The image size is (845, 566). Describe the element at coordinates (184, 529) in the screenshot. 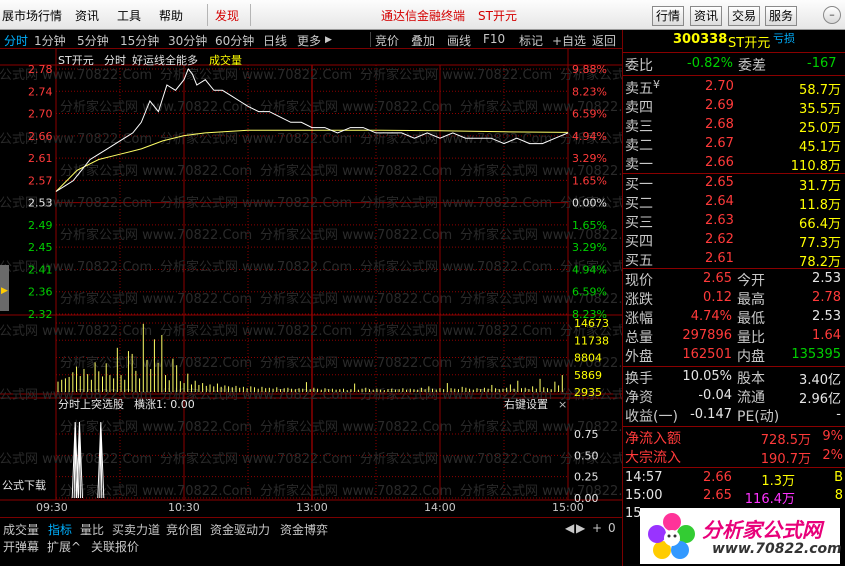

I see `tab-auction-chart: 竞价图` at that location.